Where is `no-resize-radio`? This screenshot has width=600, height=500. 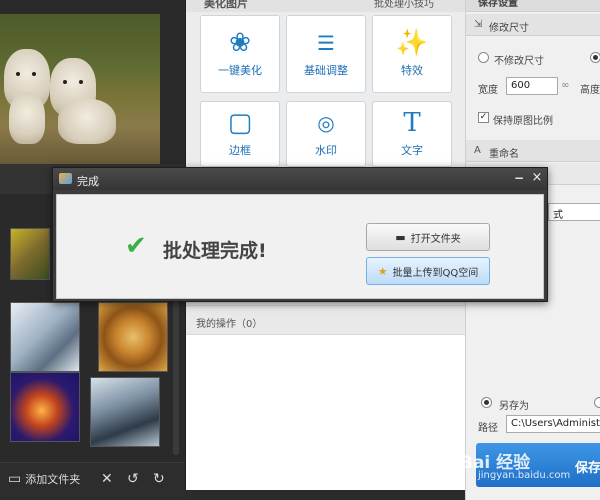
no-resize-radio is located at coordinates (483, 57).